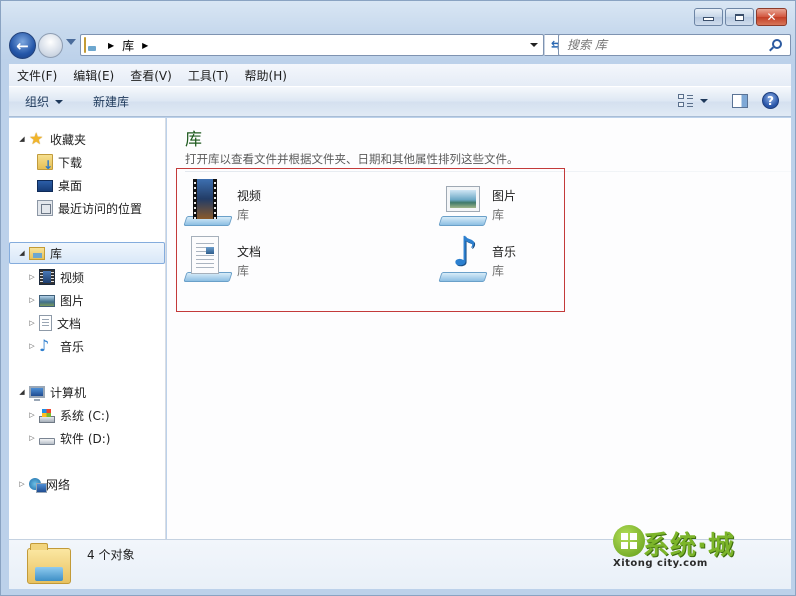 This screenshot has width=796, height=596. I want to click on recent-pages-dropdown, so click(71, 42).